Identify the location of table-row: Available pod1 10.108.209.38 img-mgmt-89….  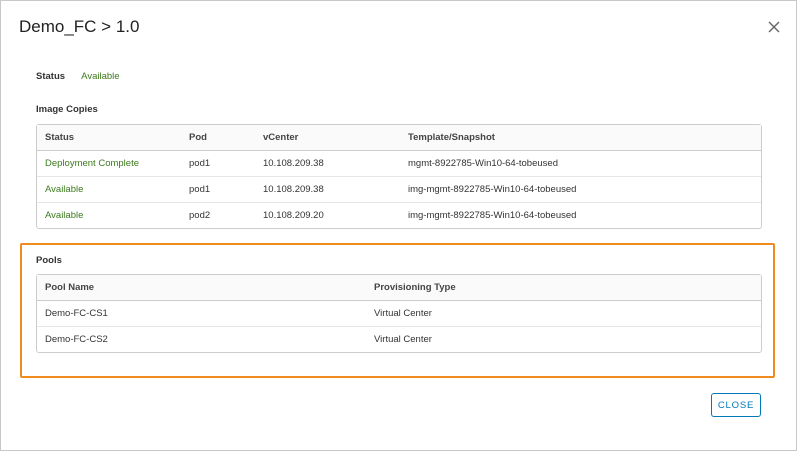
(399, 190).